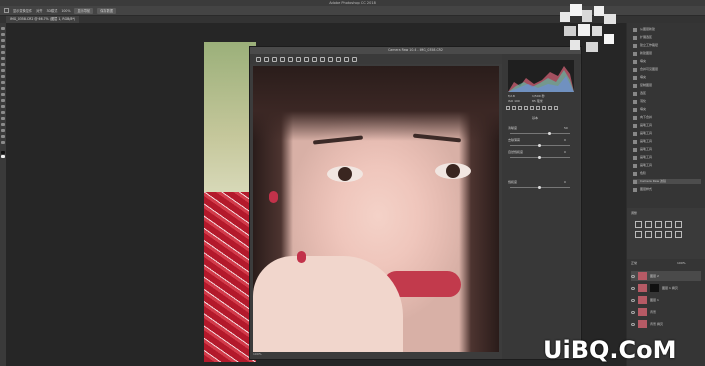 The image size is (705, 366). What do you see at coordinates (540, 145) in the screenshot?
I see `dehaze-slider` at bounding box center [540, 145].